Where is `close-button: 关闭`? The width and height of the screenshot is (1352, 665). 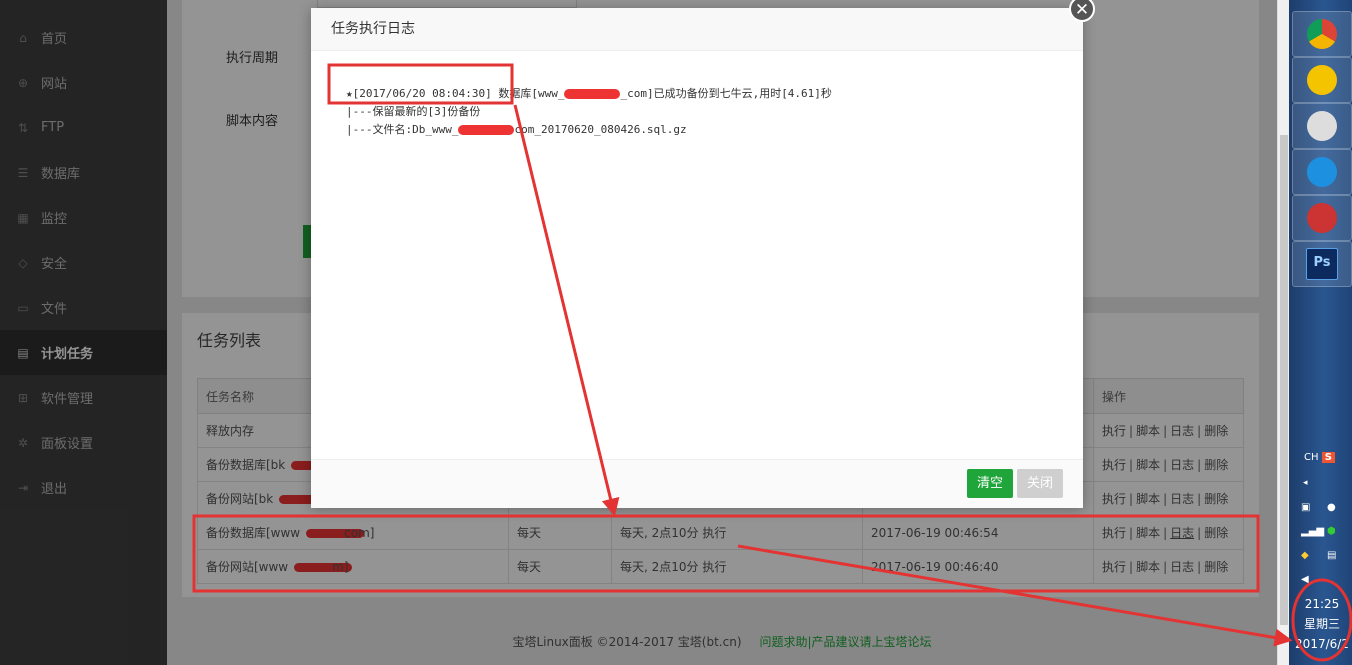
close-button: 关闭 is located at coordinates (1040, 483).